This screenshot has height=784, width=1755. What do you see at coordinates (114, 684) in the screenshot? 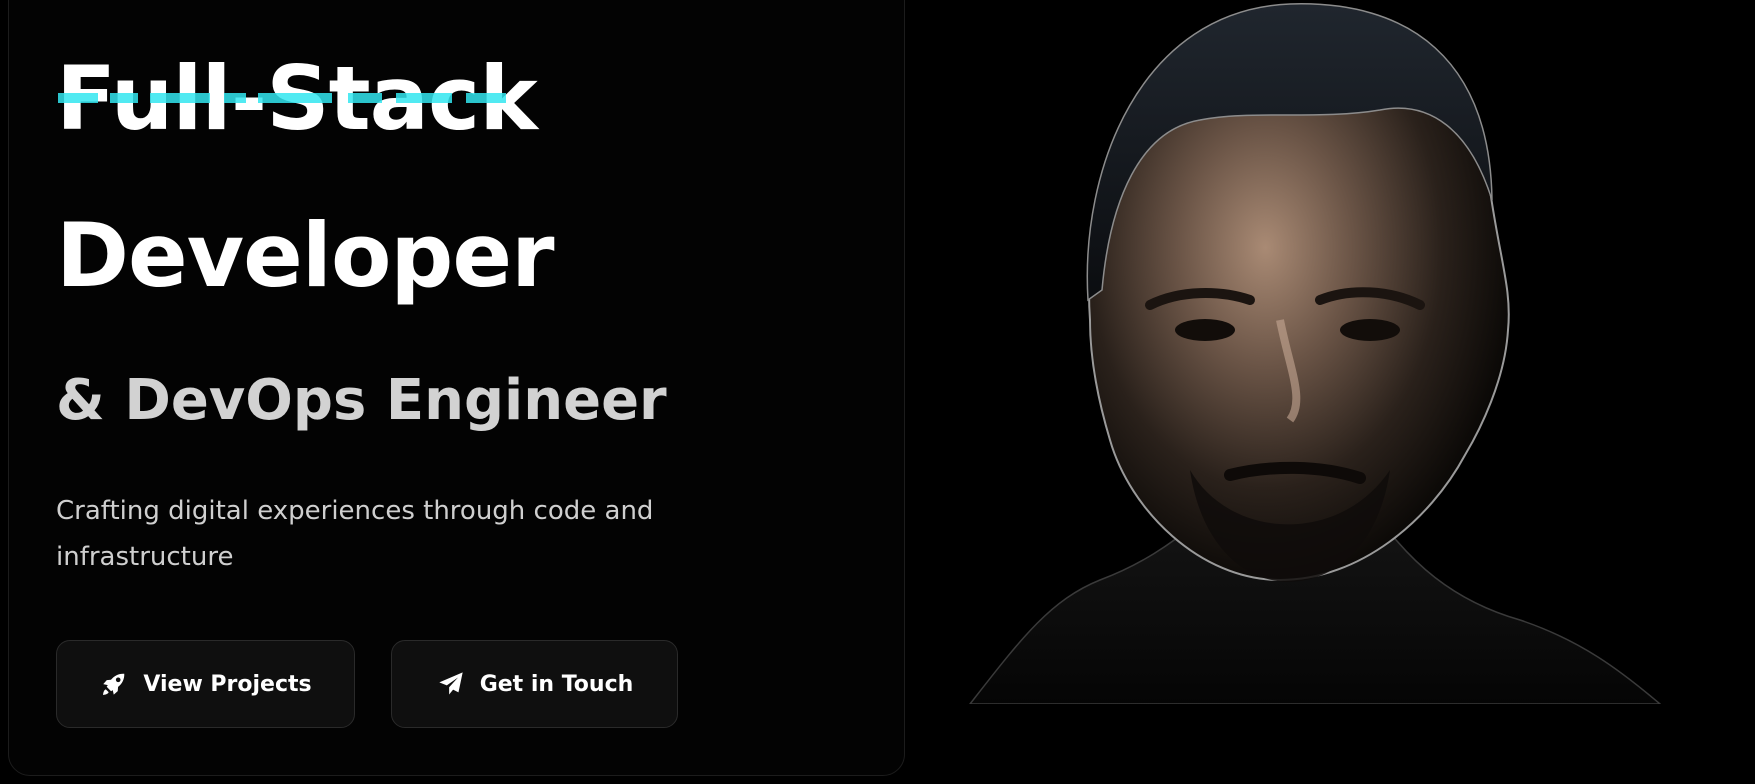
I see `rocket-icon` at bounding box center [114, 684].